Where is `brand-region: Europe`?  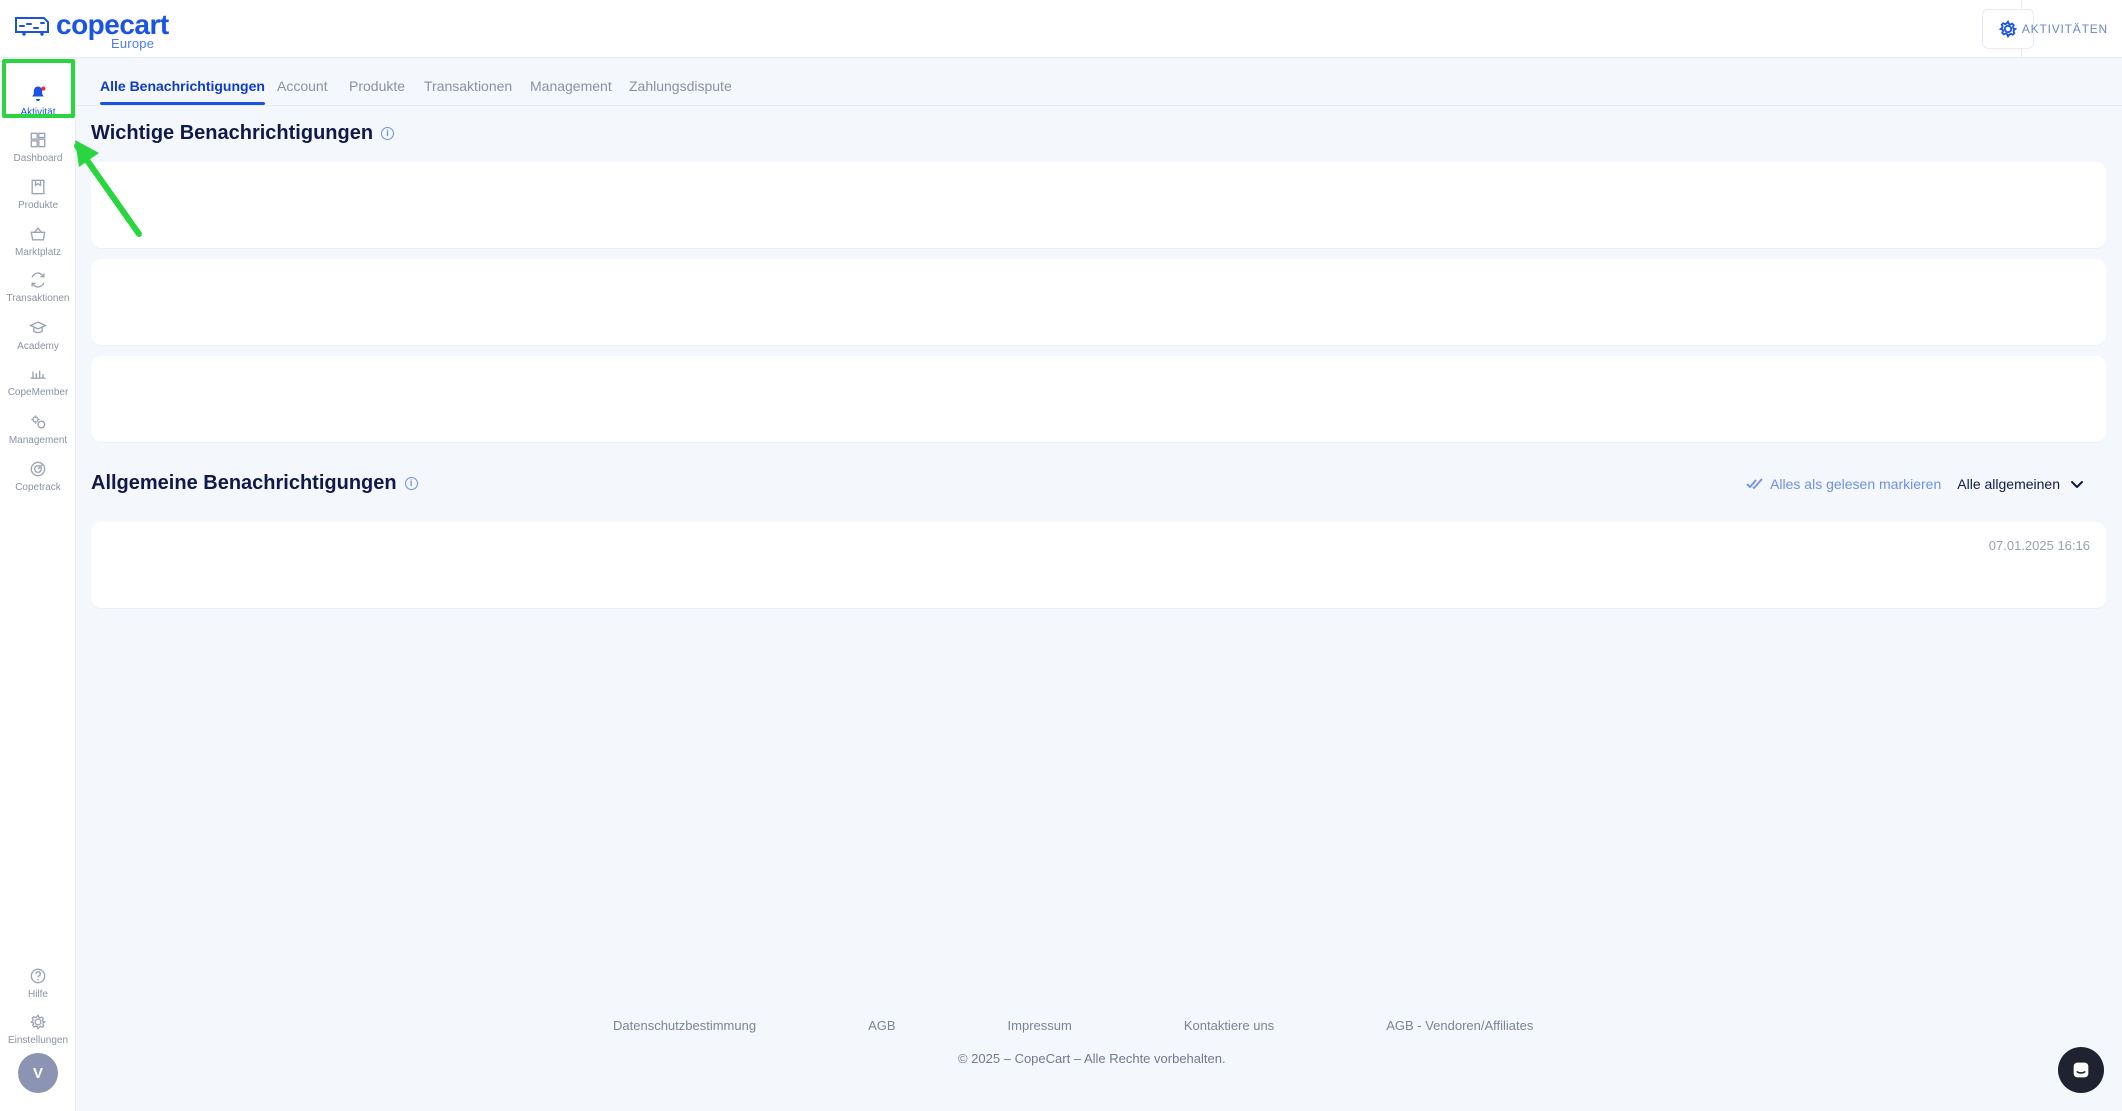 brand-region: Europe is located at coordinates (133, 43).